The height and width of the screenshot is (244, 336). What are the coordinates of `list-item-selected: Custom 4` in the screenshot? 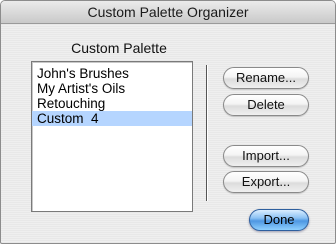 It's located at (112, 118).